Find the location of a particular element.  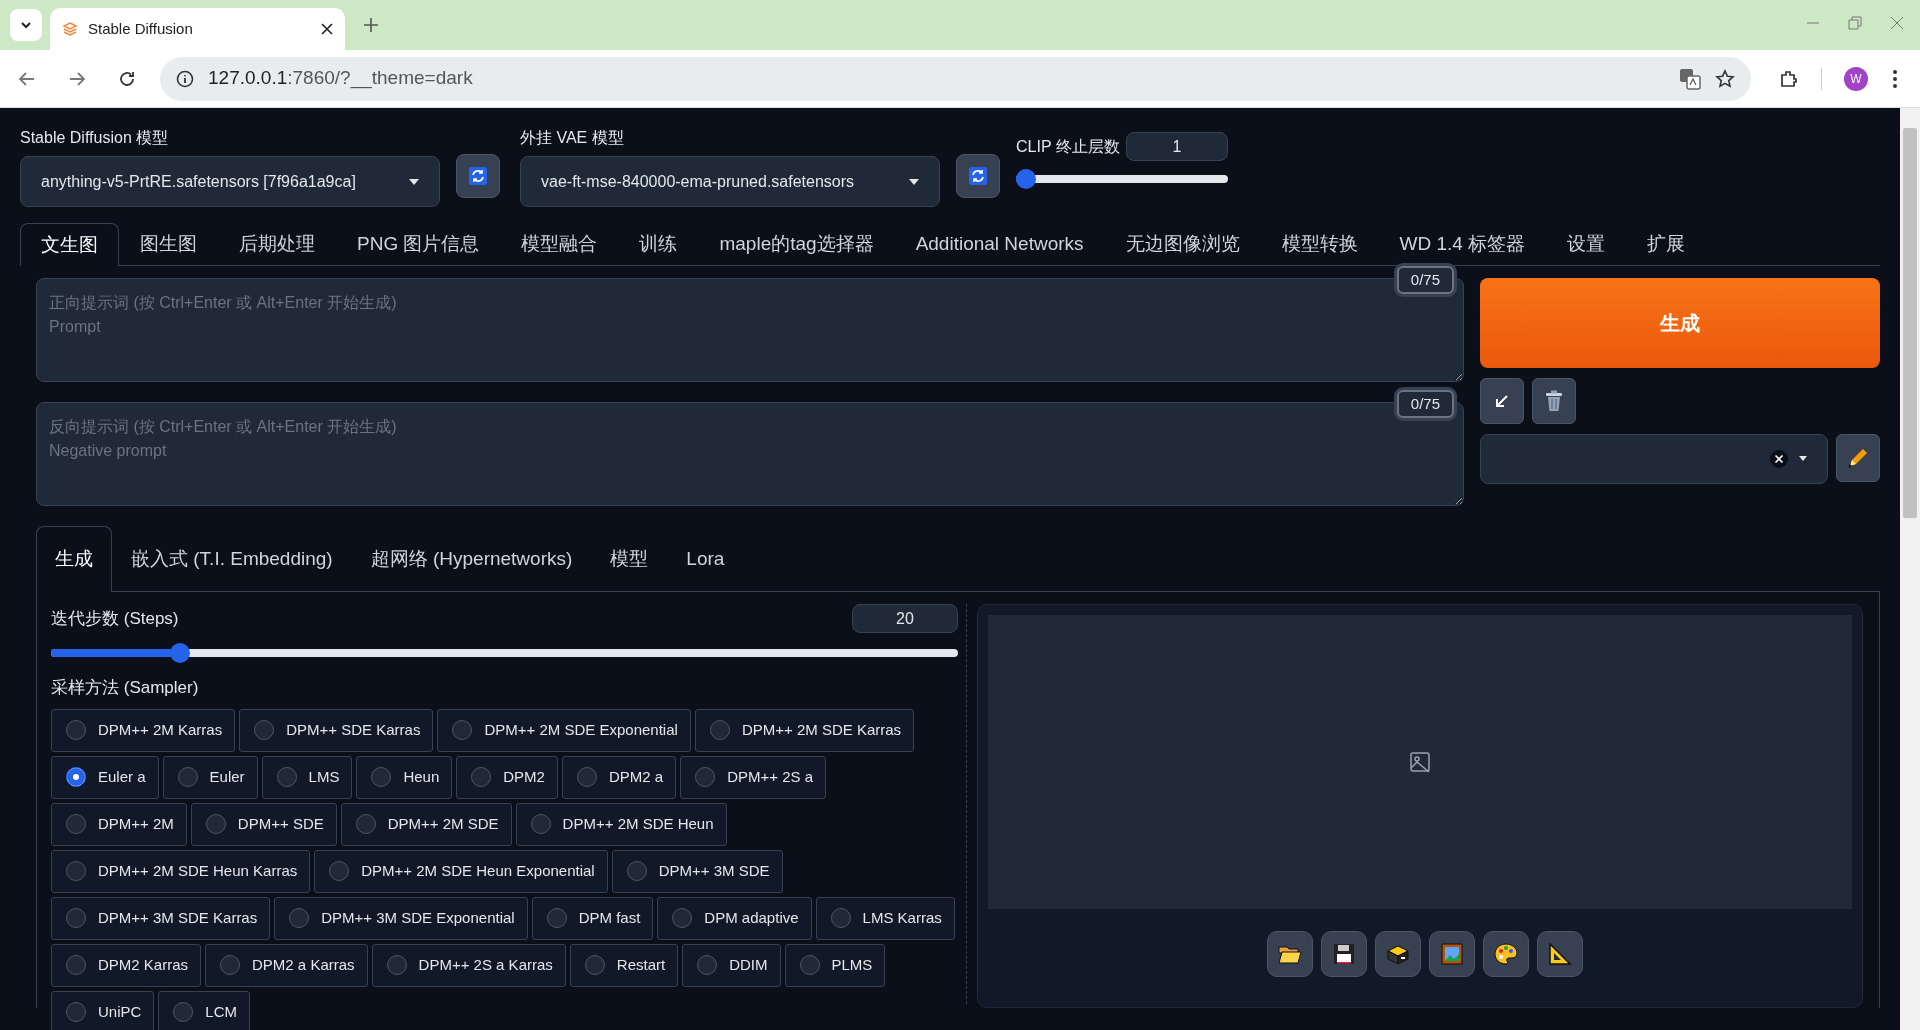

sampler-option: DPM++ 3M SDE Karras is located at coordinates (161, 918).